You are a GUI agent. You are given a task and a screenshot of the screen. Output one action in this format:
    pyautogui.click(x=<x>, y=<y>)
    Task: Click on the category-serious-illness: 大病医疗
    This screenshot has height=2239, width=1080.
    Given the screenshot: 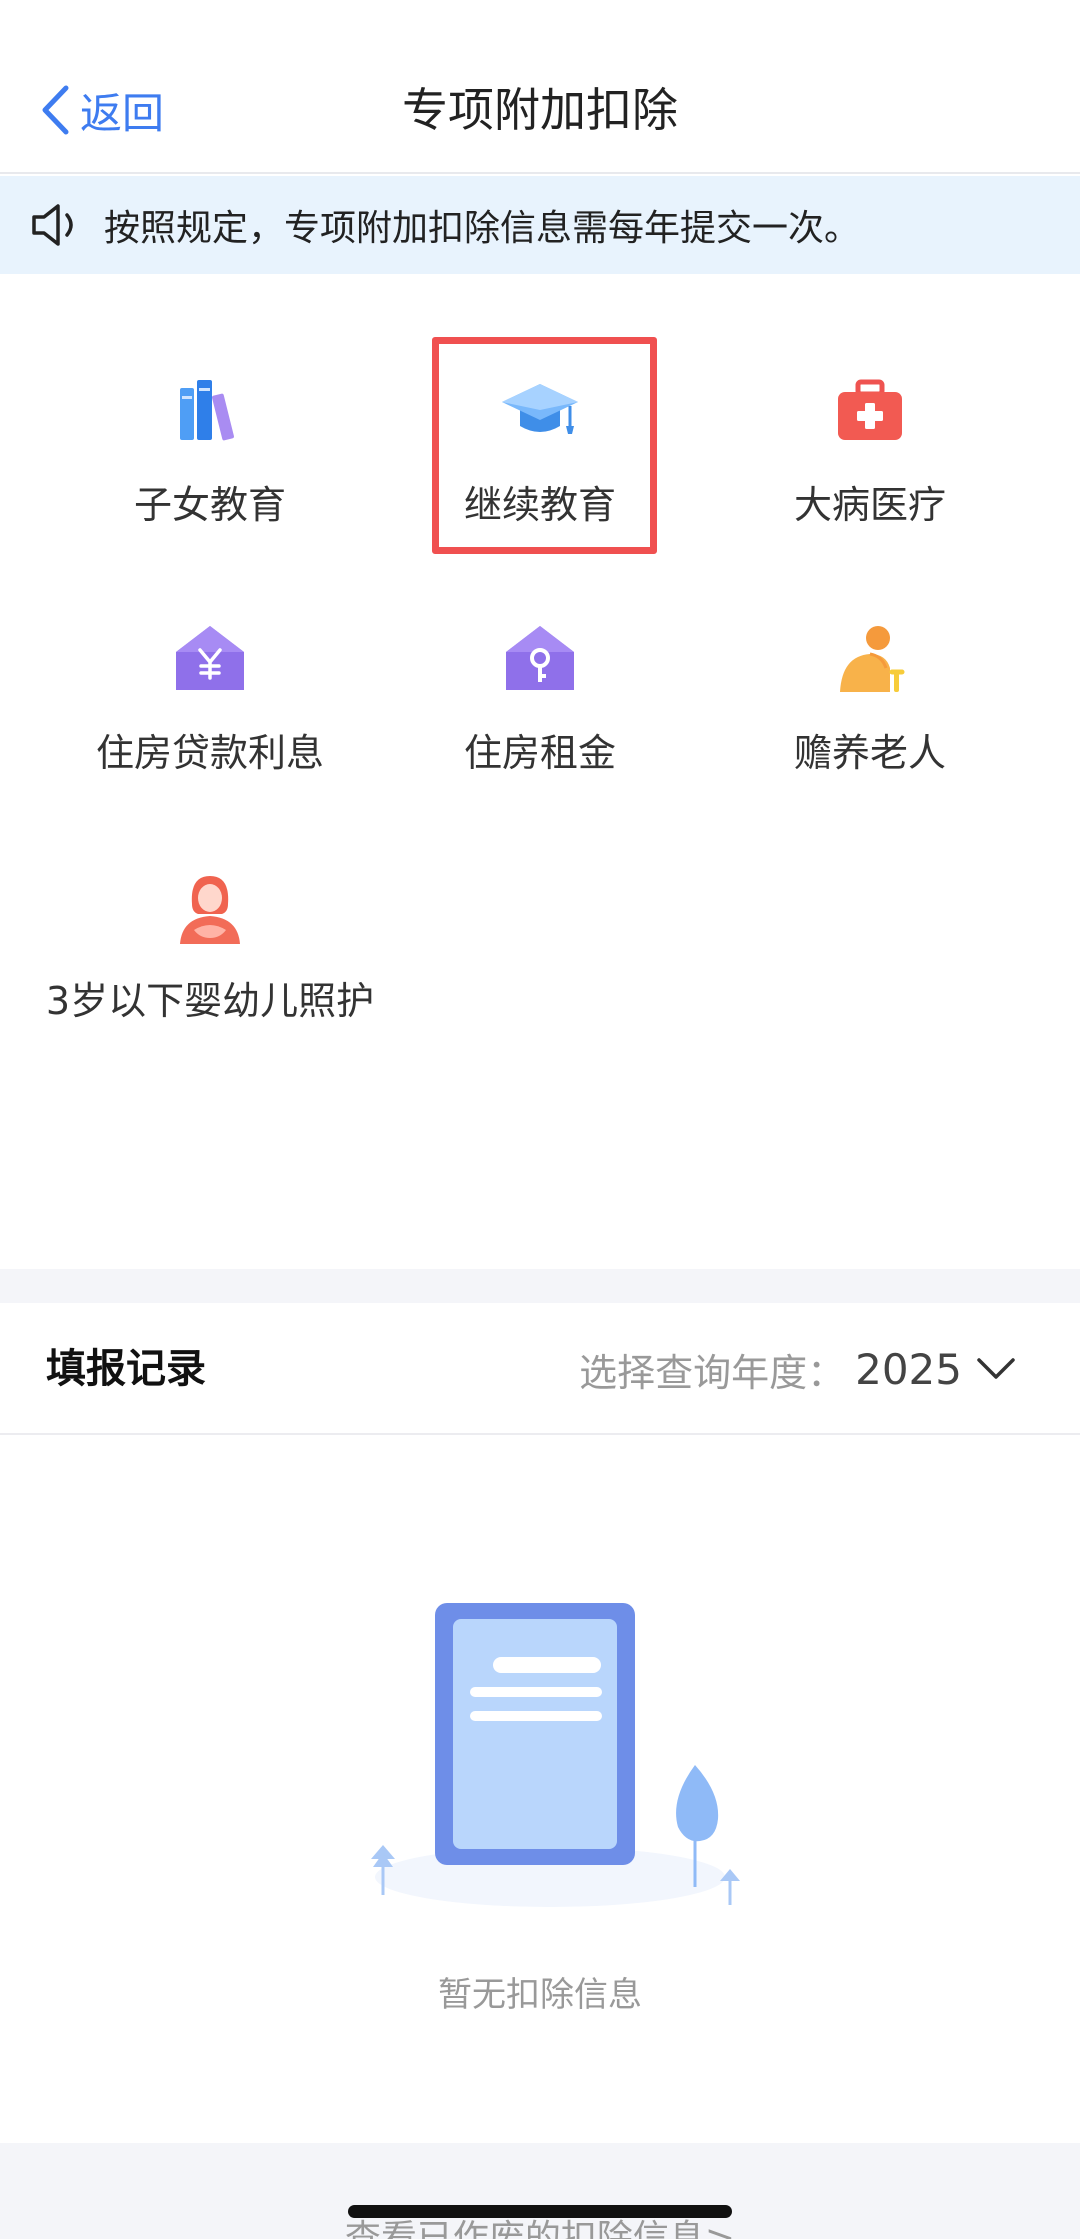 What is the action you would take?
    pyautogui.click(x=870, y=454)
    